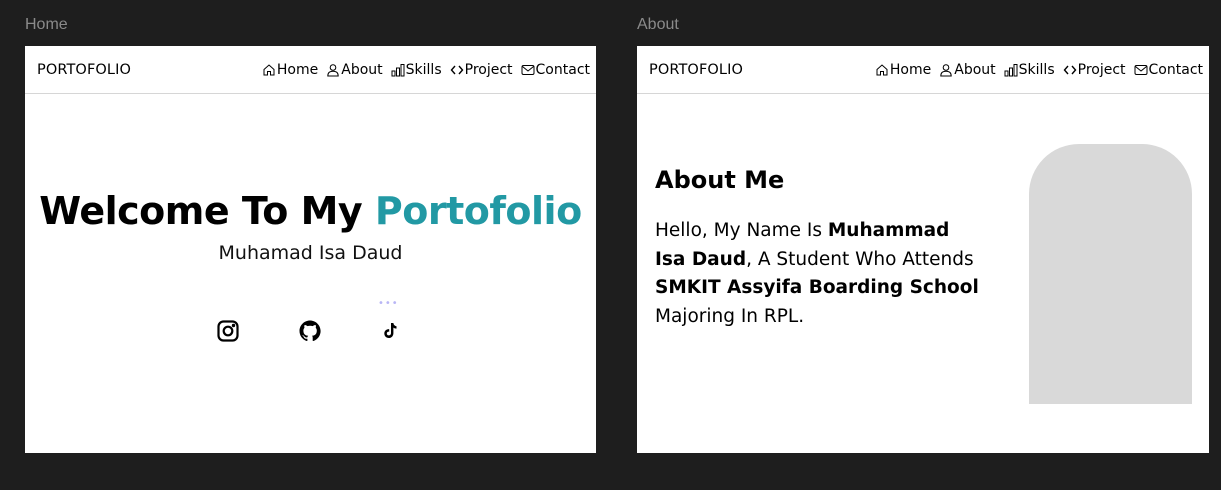 The width and height of the screenshot is (1221, 490). What do you see at coordinates (310, 253) in the screenshot?
I see `hero-subtitle: Muhamad Isa Daud` at bounding box center [310, 253].